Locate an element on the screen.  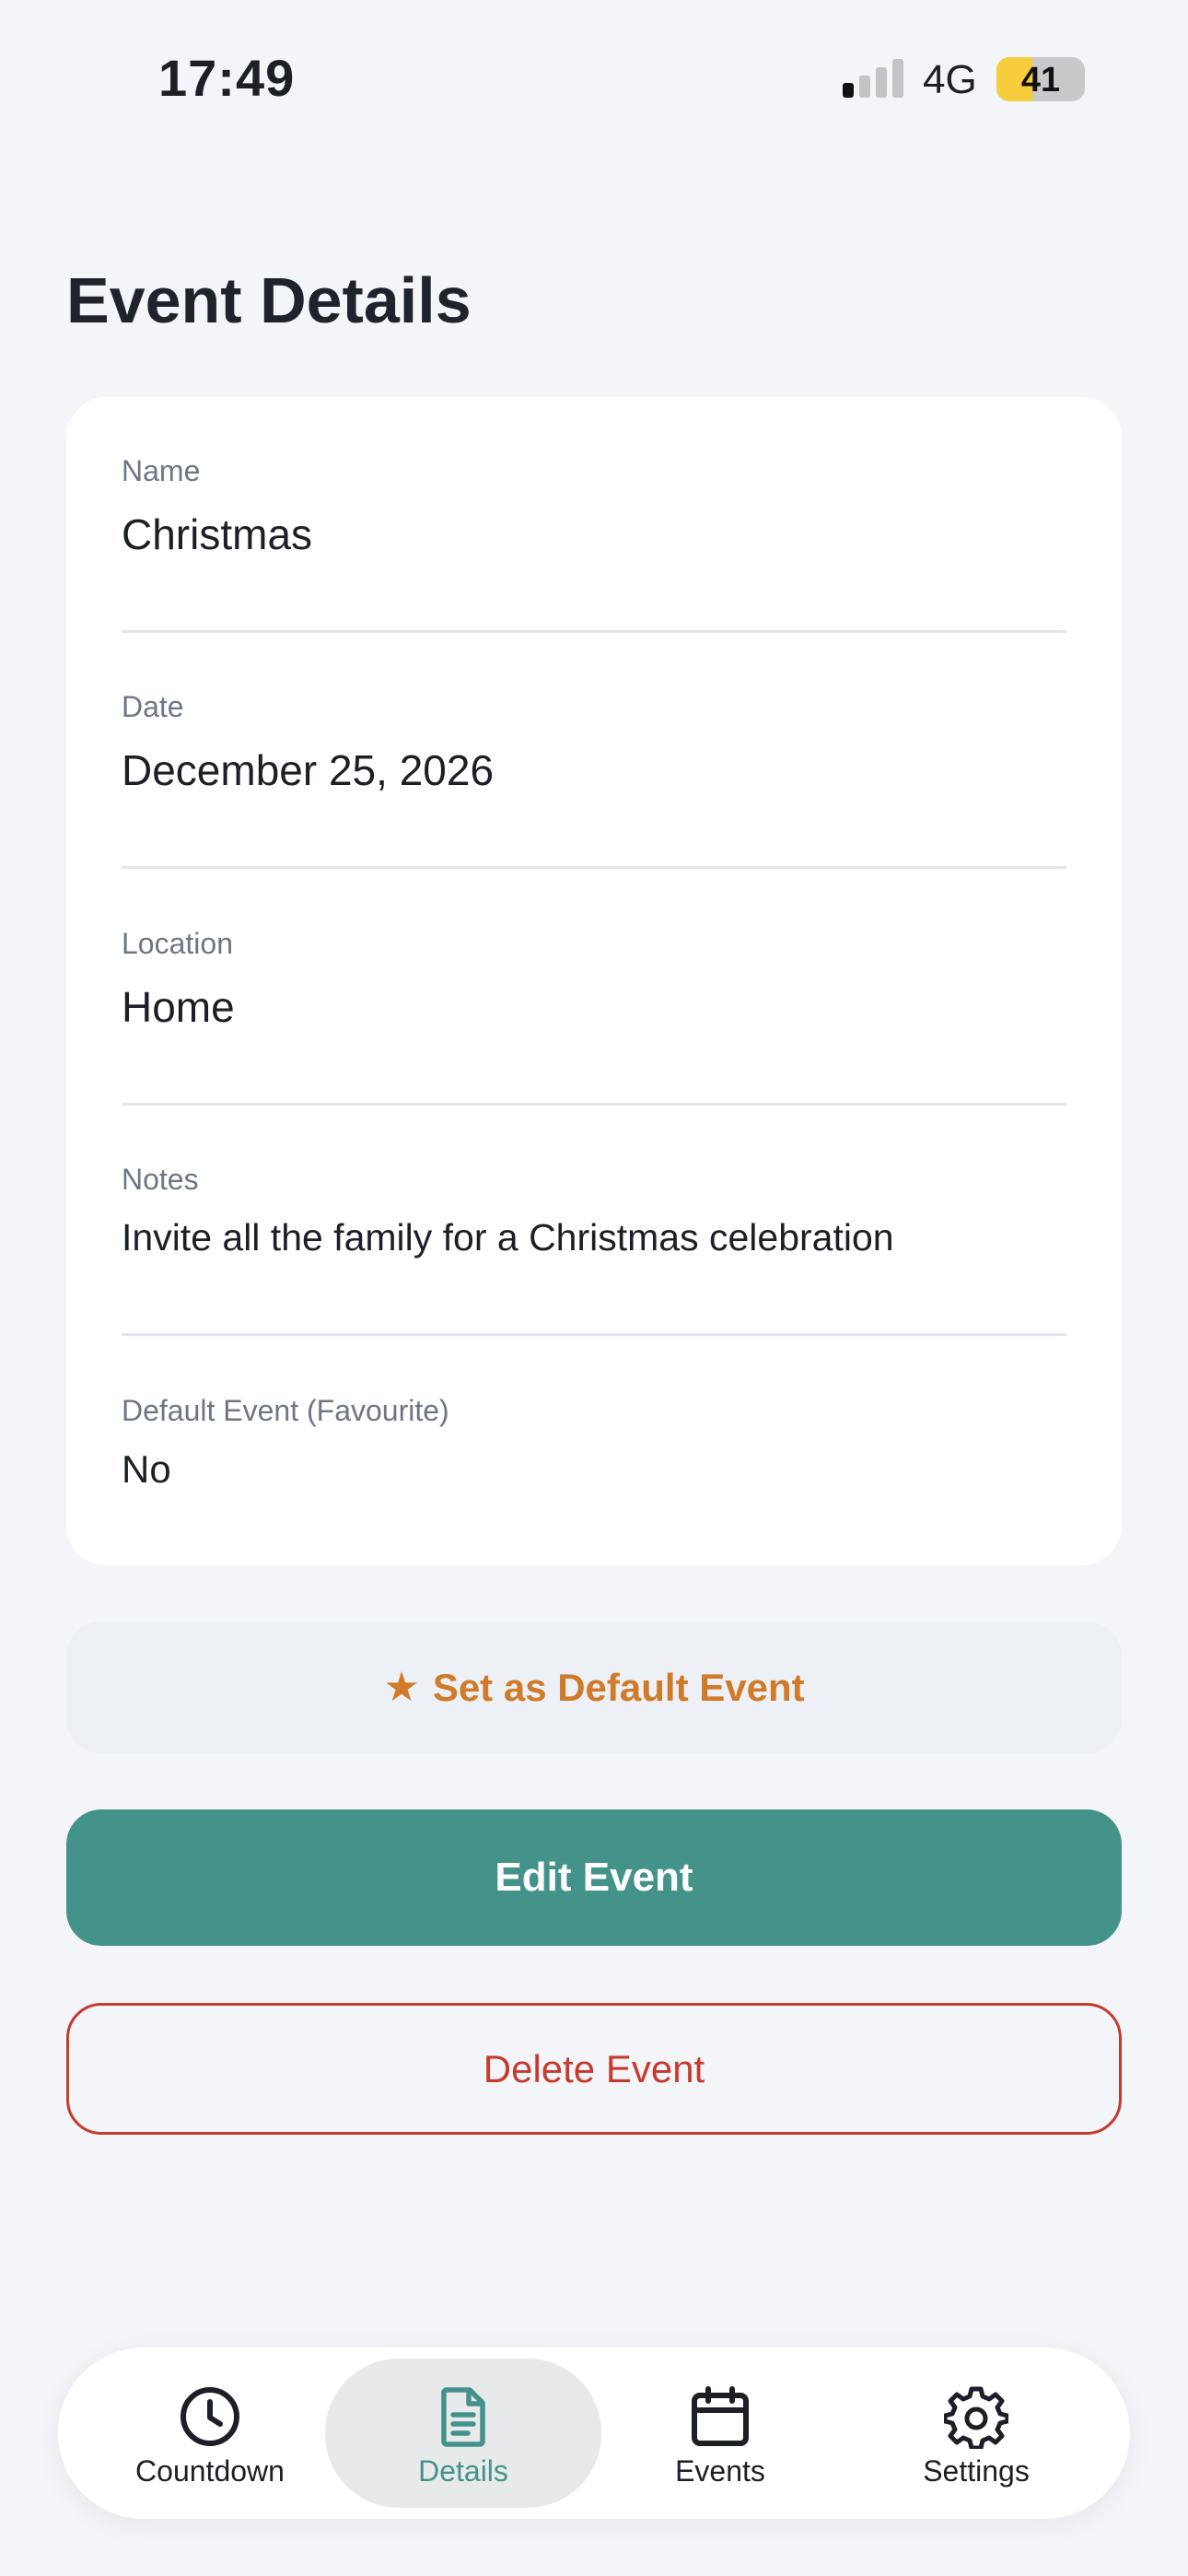
cellular-signal-icon is located at coordinates (873, 78).